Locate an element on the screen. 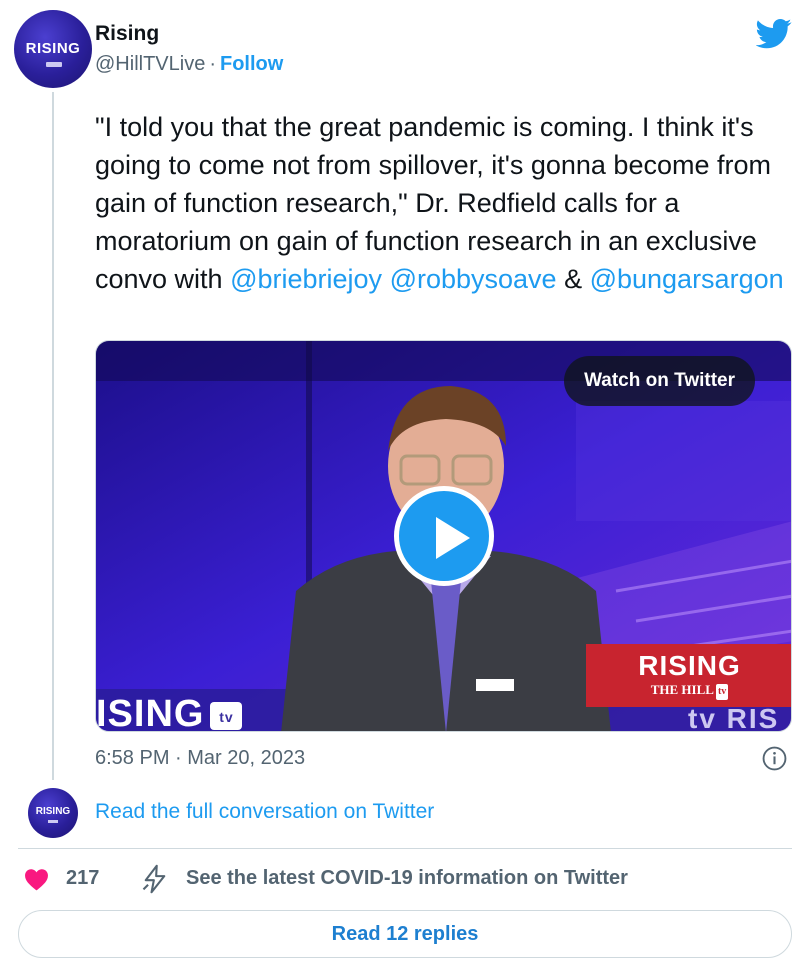  watch-on-twitter-button: Watch on Twitter is located at coordinates (659, 381).